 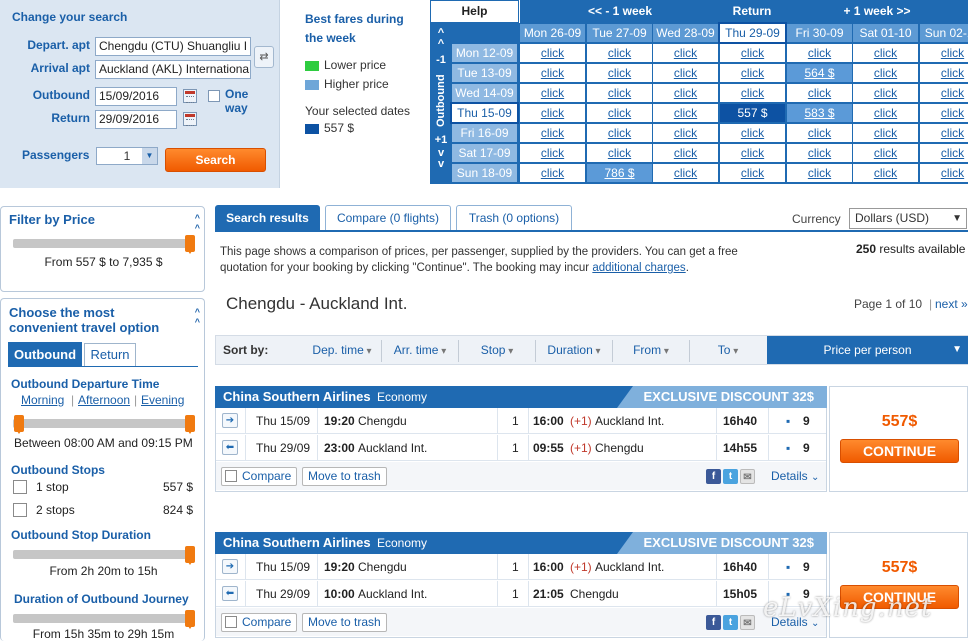 What do you see at coordinates (162, 400) in the screenshot?
I see `evening-link: Evening` at bounding box center [162, 400].